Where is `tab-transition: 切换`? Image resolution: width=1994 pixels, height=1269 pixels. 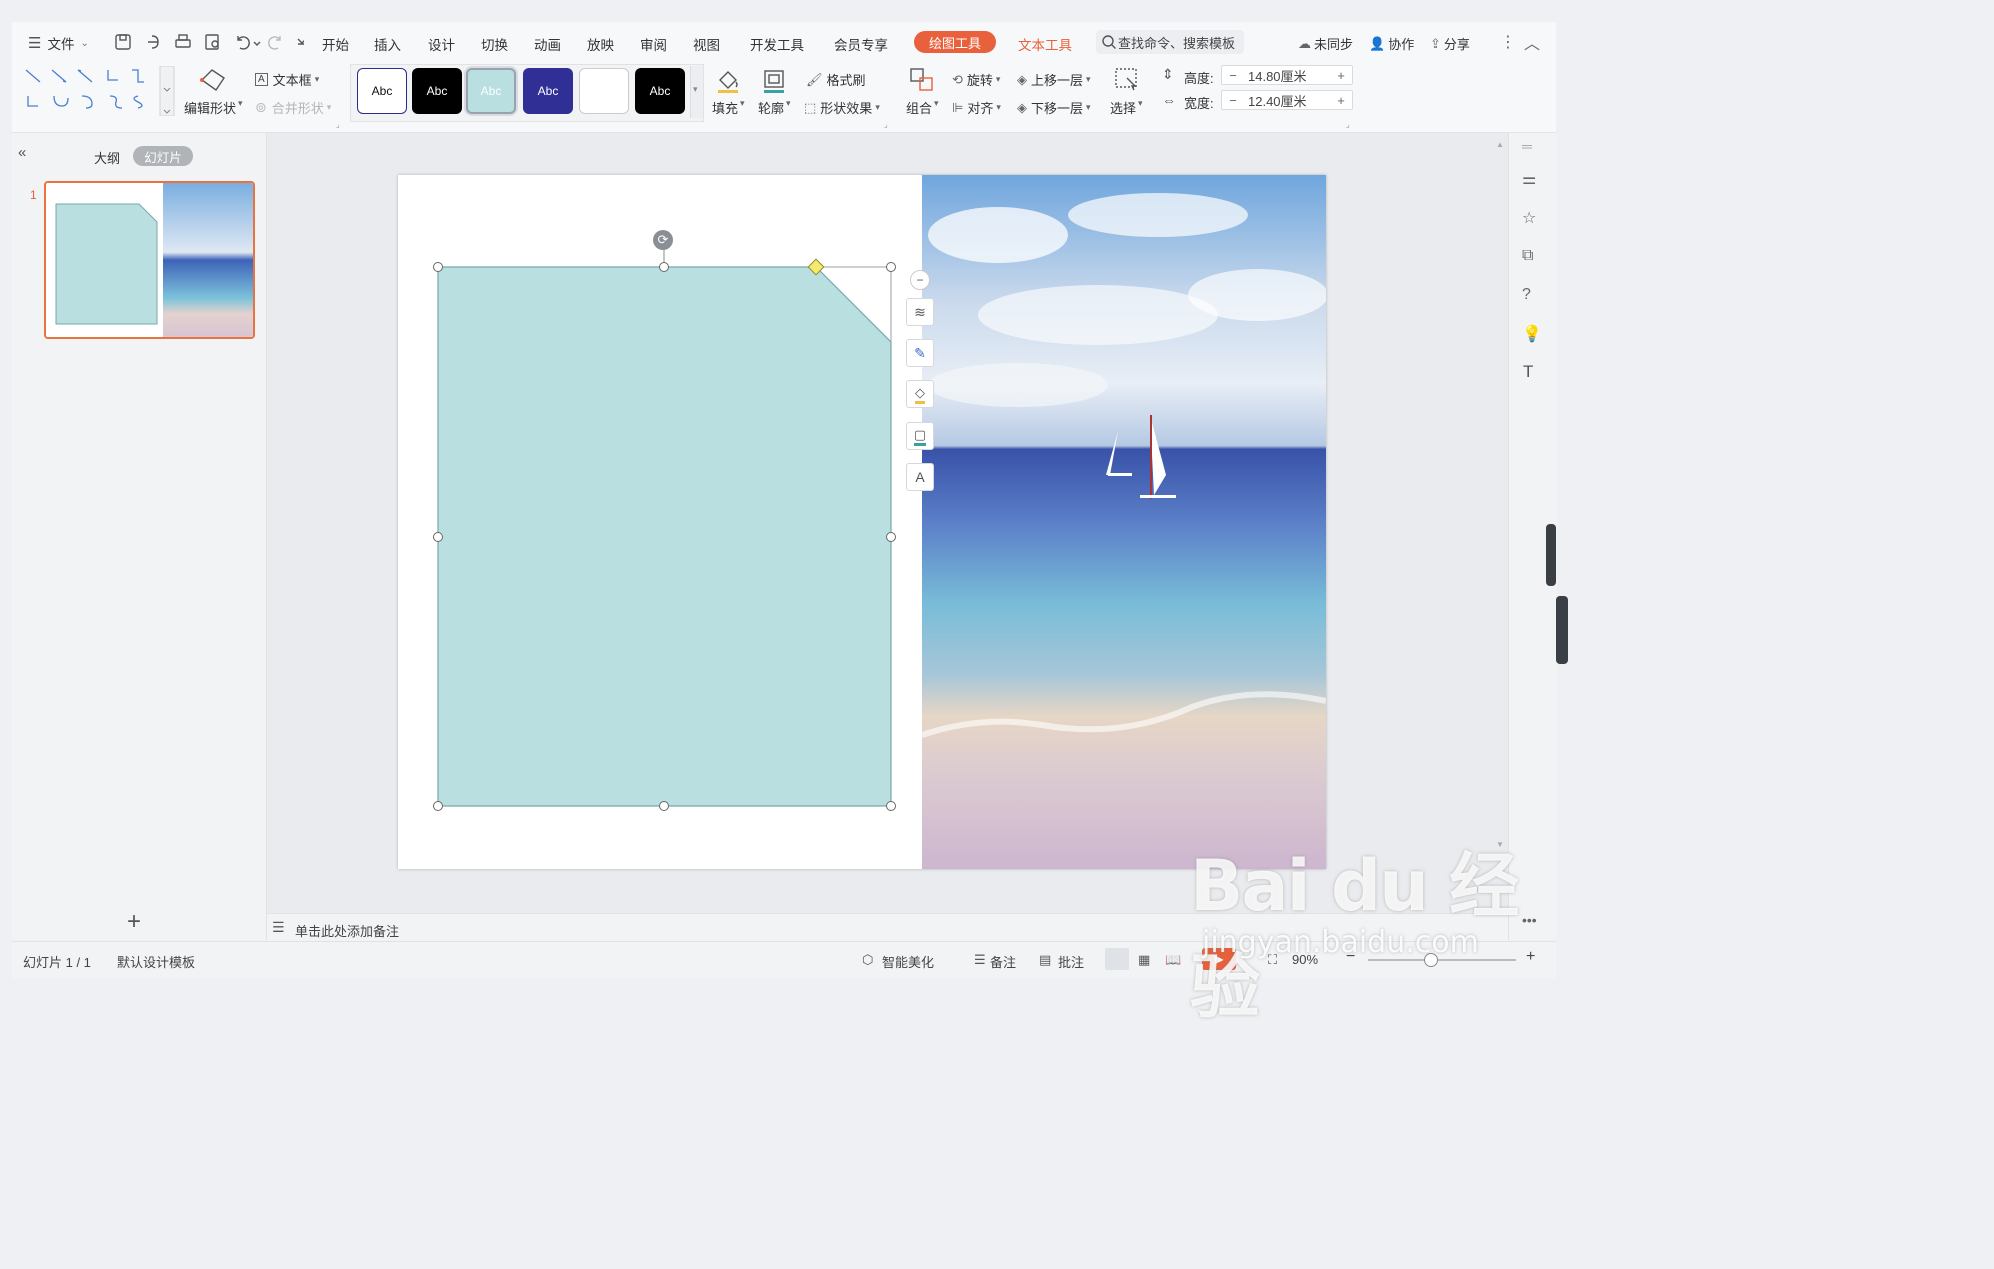 tab-transition: 切换 is located at coordinates (494, 44).